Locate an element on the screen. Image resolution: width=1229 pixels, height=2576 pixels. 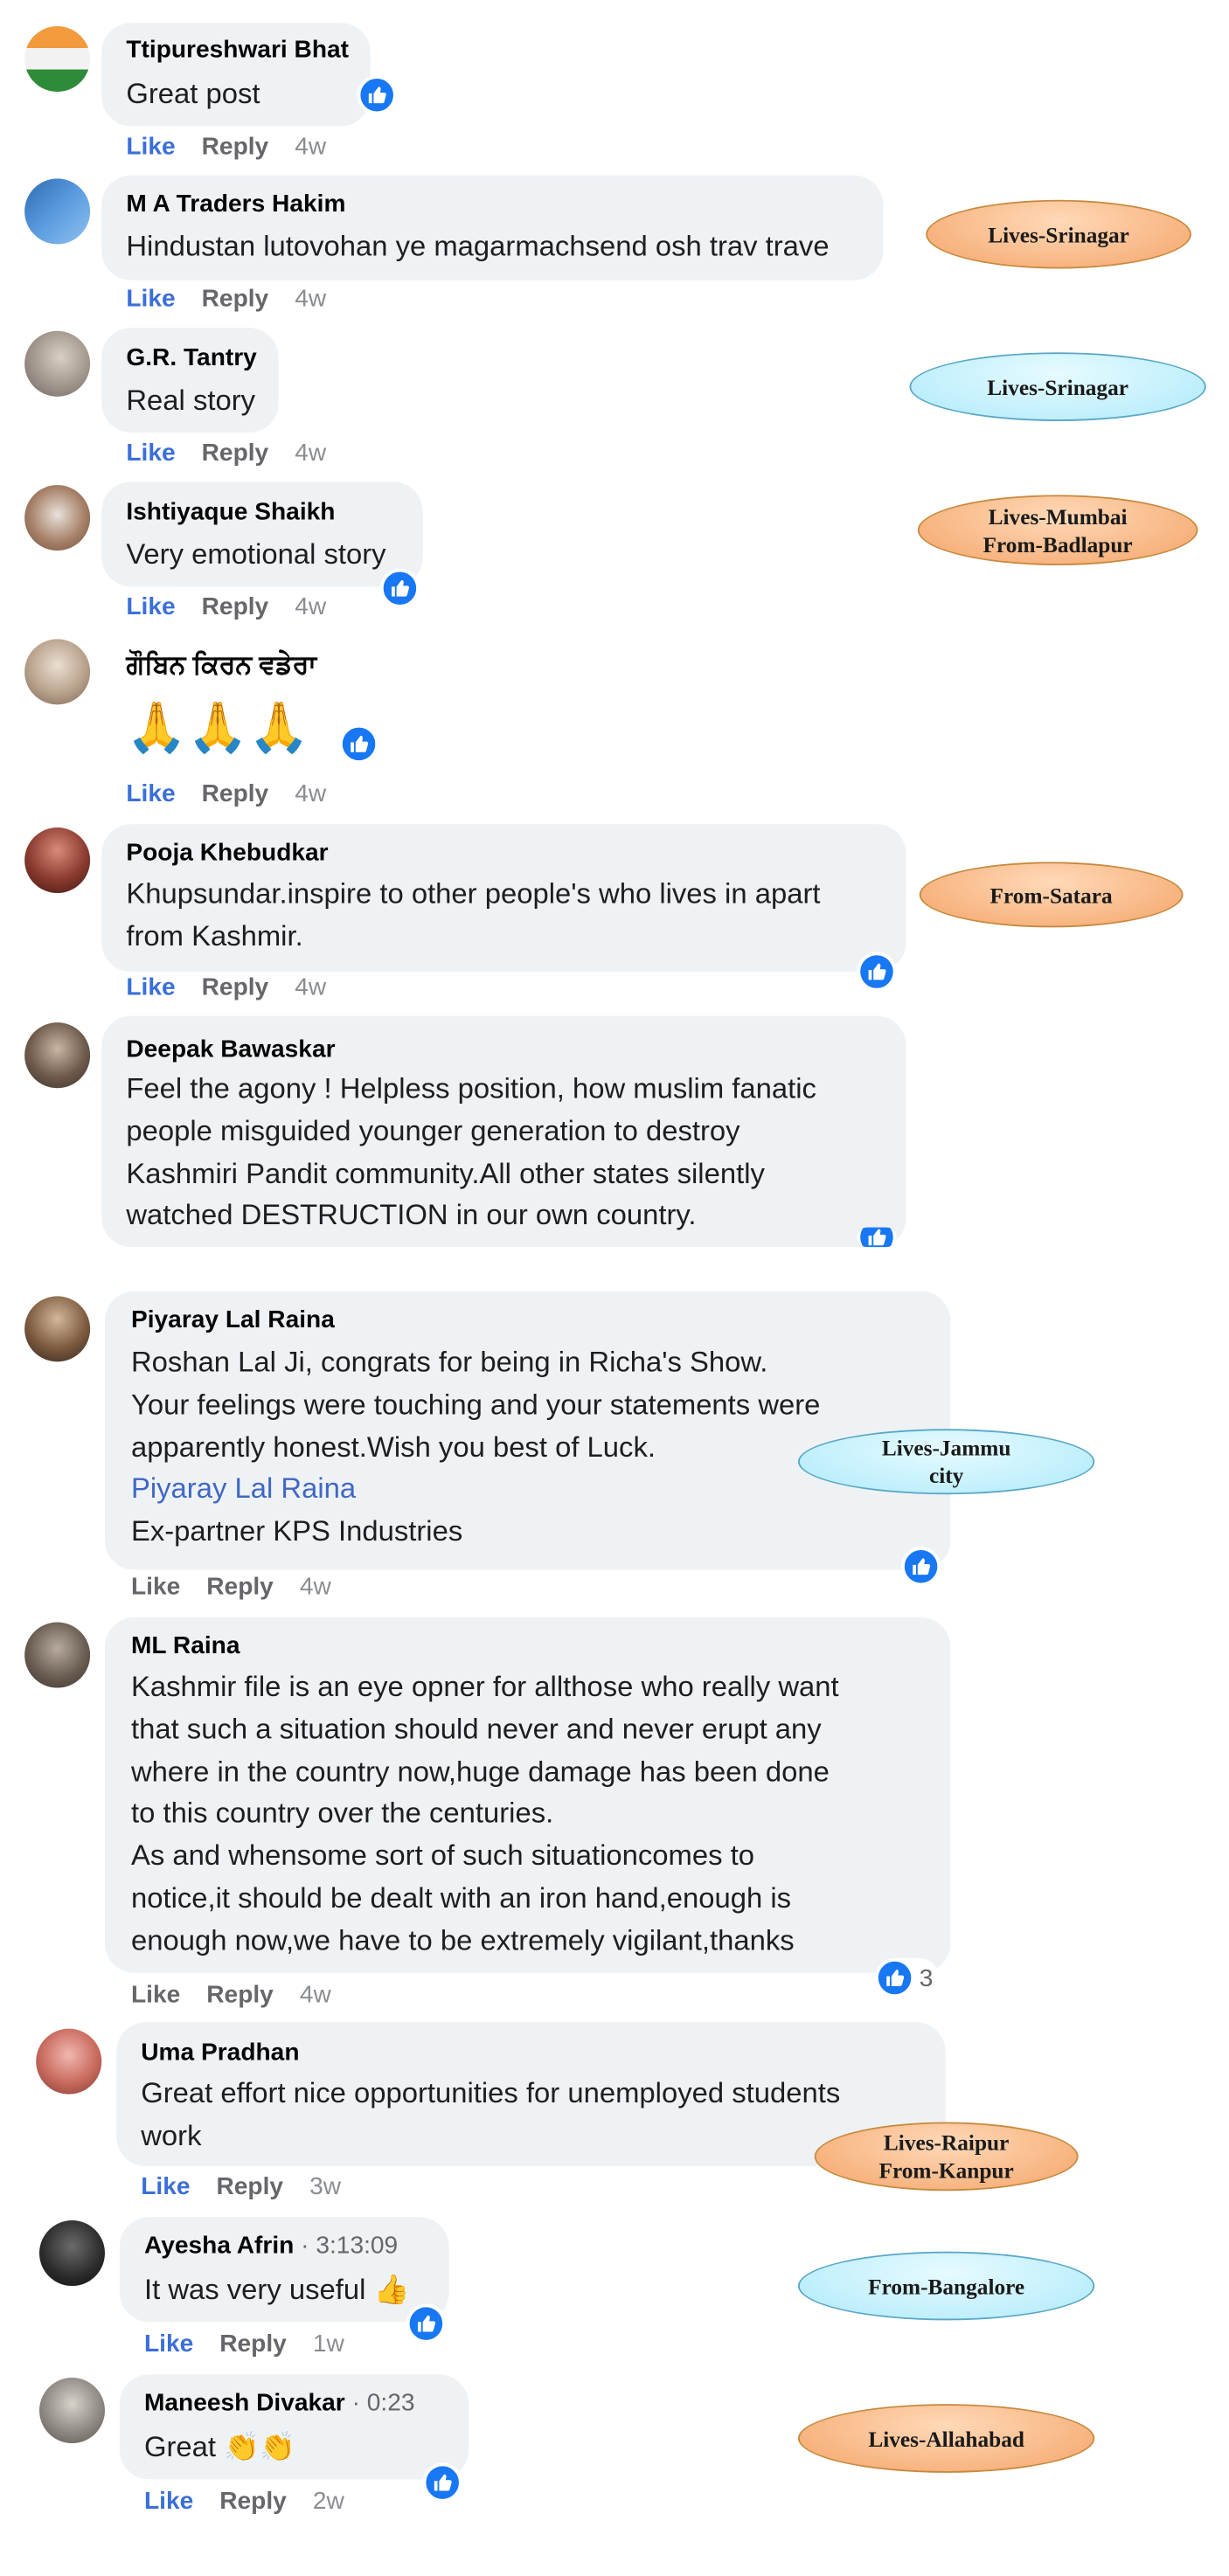
reaction-summary: 3 is located at coordinates (908, 1977).